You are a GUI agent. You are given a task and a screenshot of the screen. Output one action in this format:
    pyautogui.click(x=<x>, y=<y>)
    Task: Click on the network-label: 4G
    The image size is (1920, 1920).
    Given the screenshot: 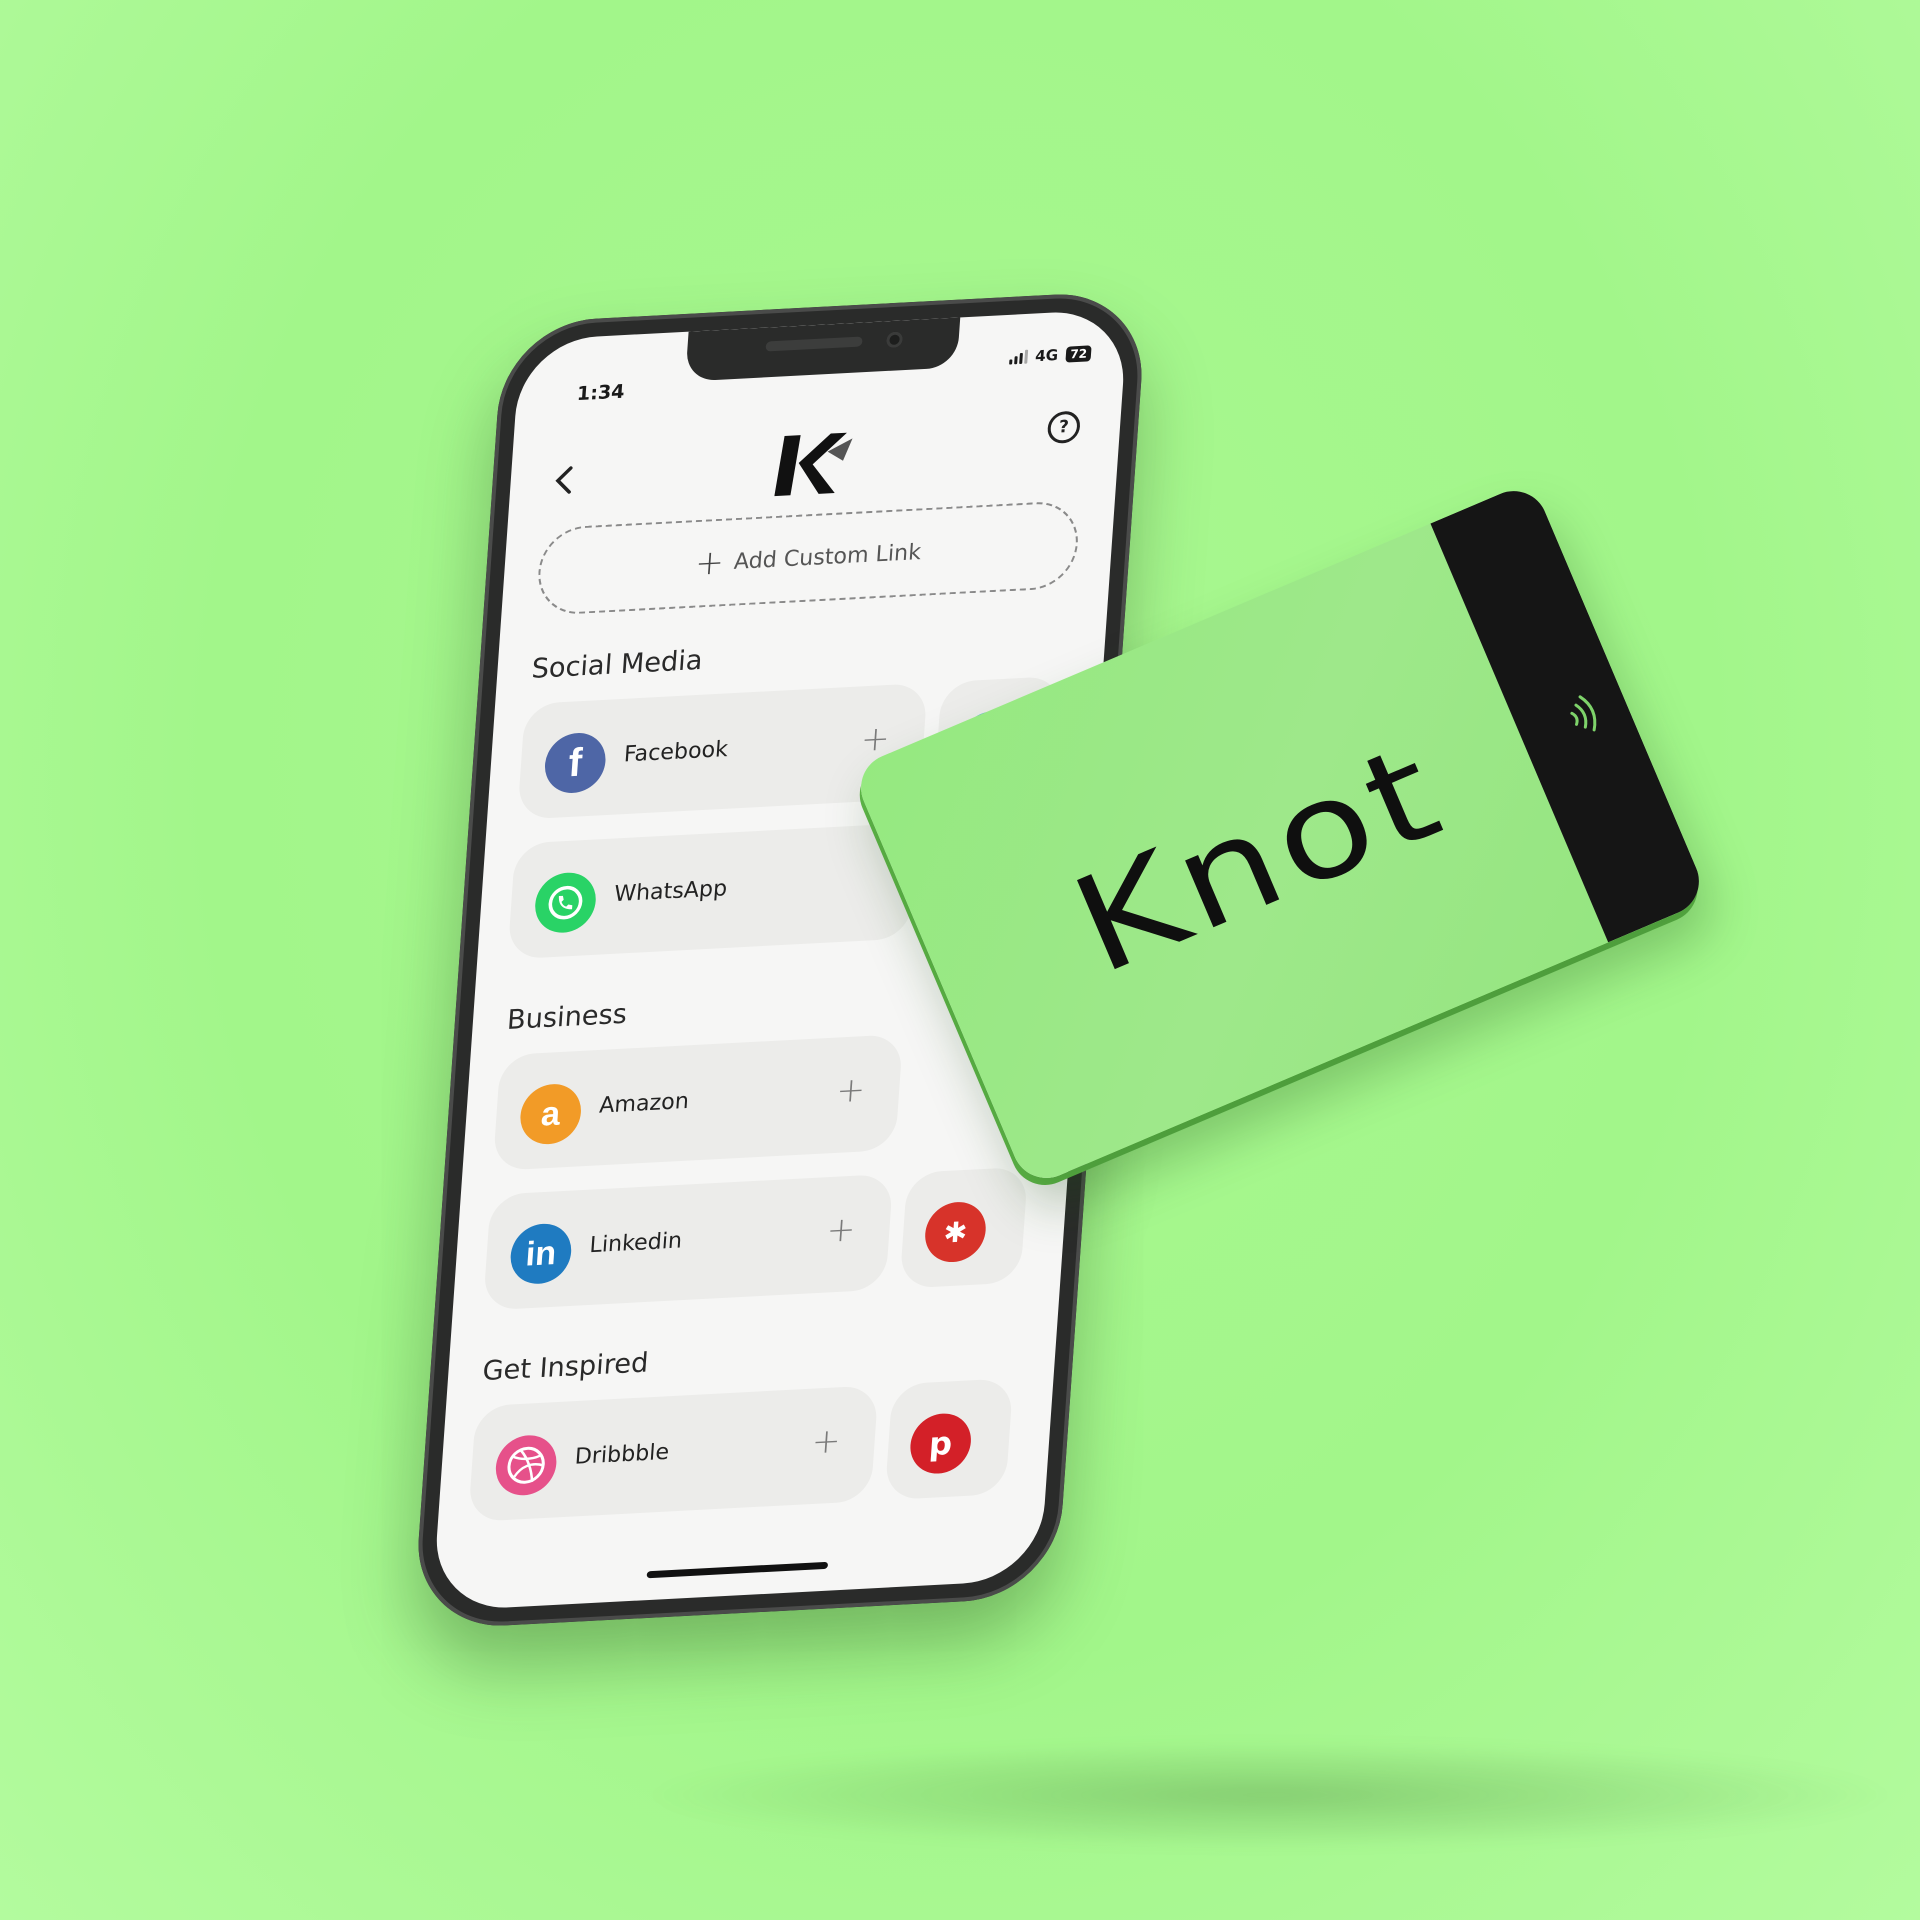 What is the action you would take?
    pyautogui.click(x=1046, y=356)
    